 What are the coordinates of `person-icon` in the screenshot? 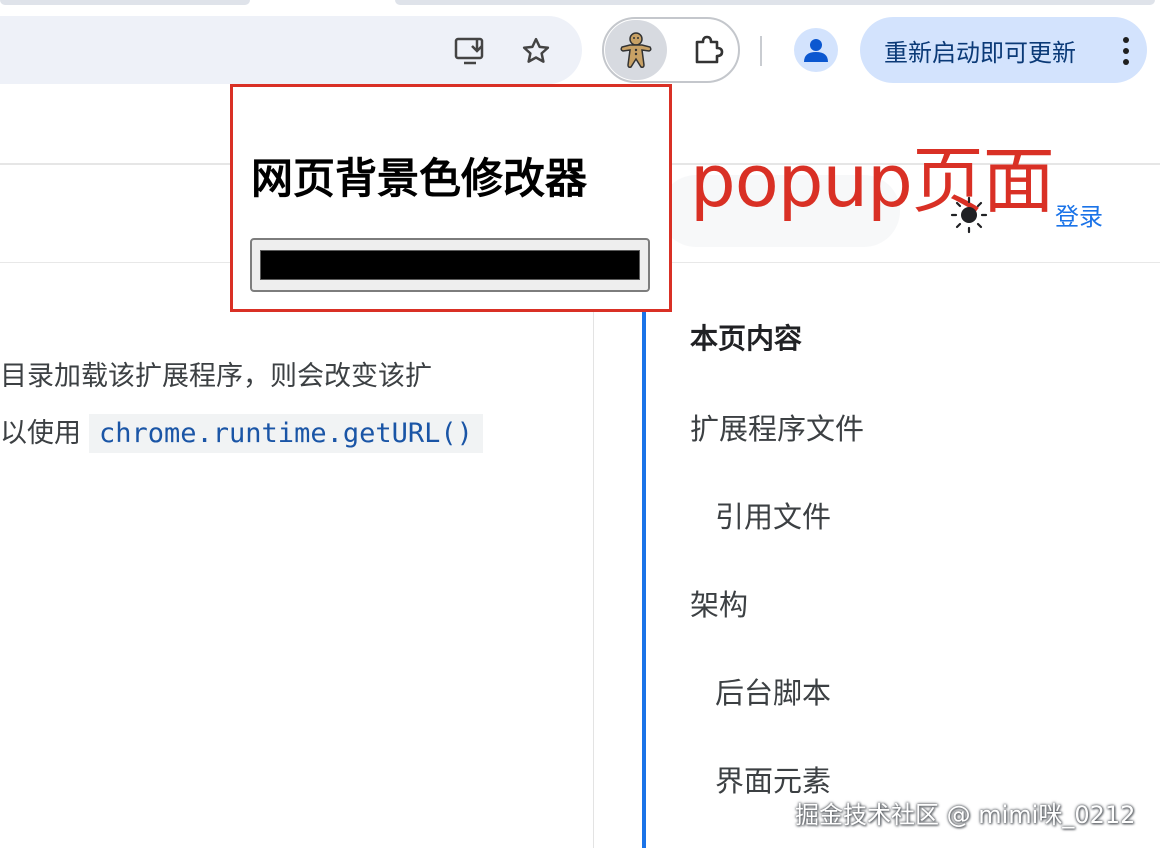 It's located at (816, 50).